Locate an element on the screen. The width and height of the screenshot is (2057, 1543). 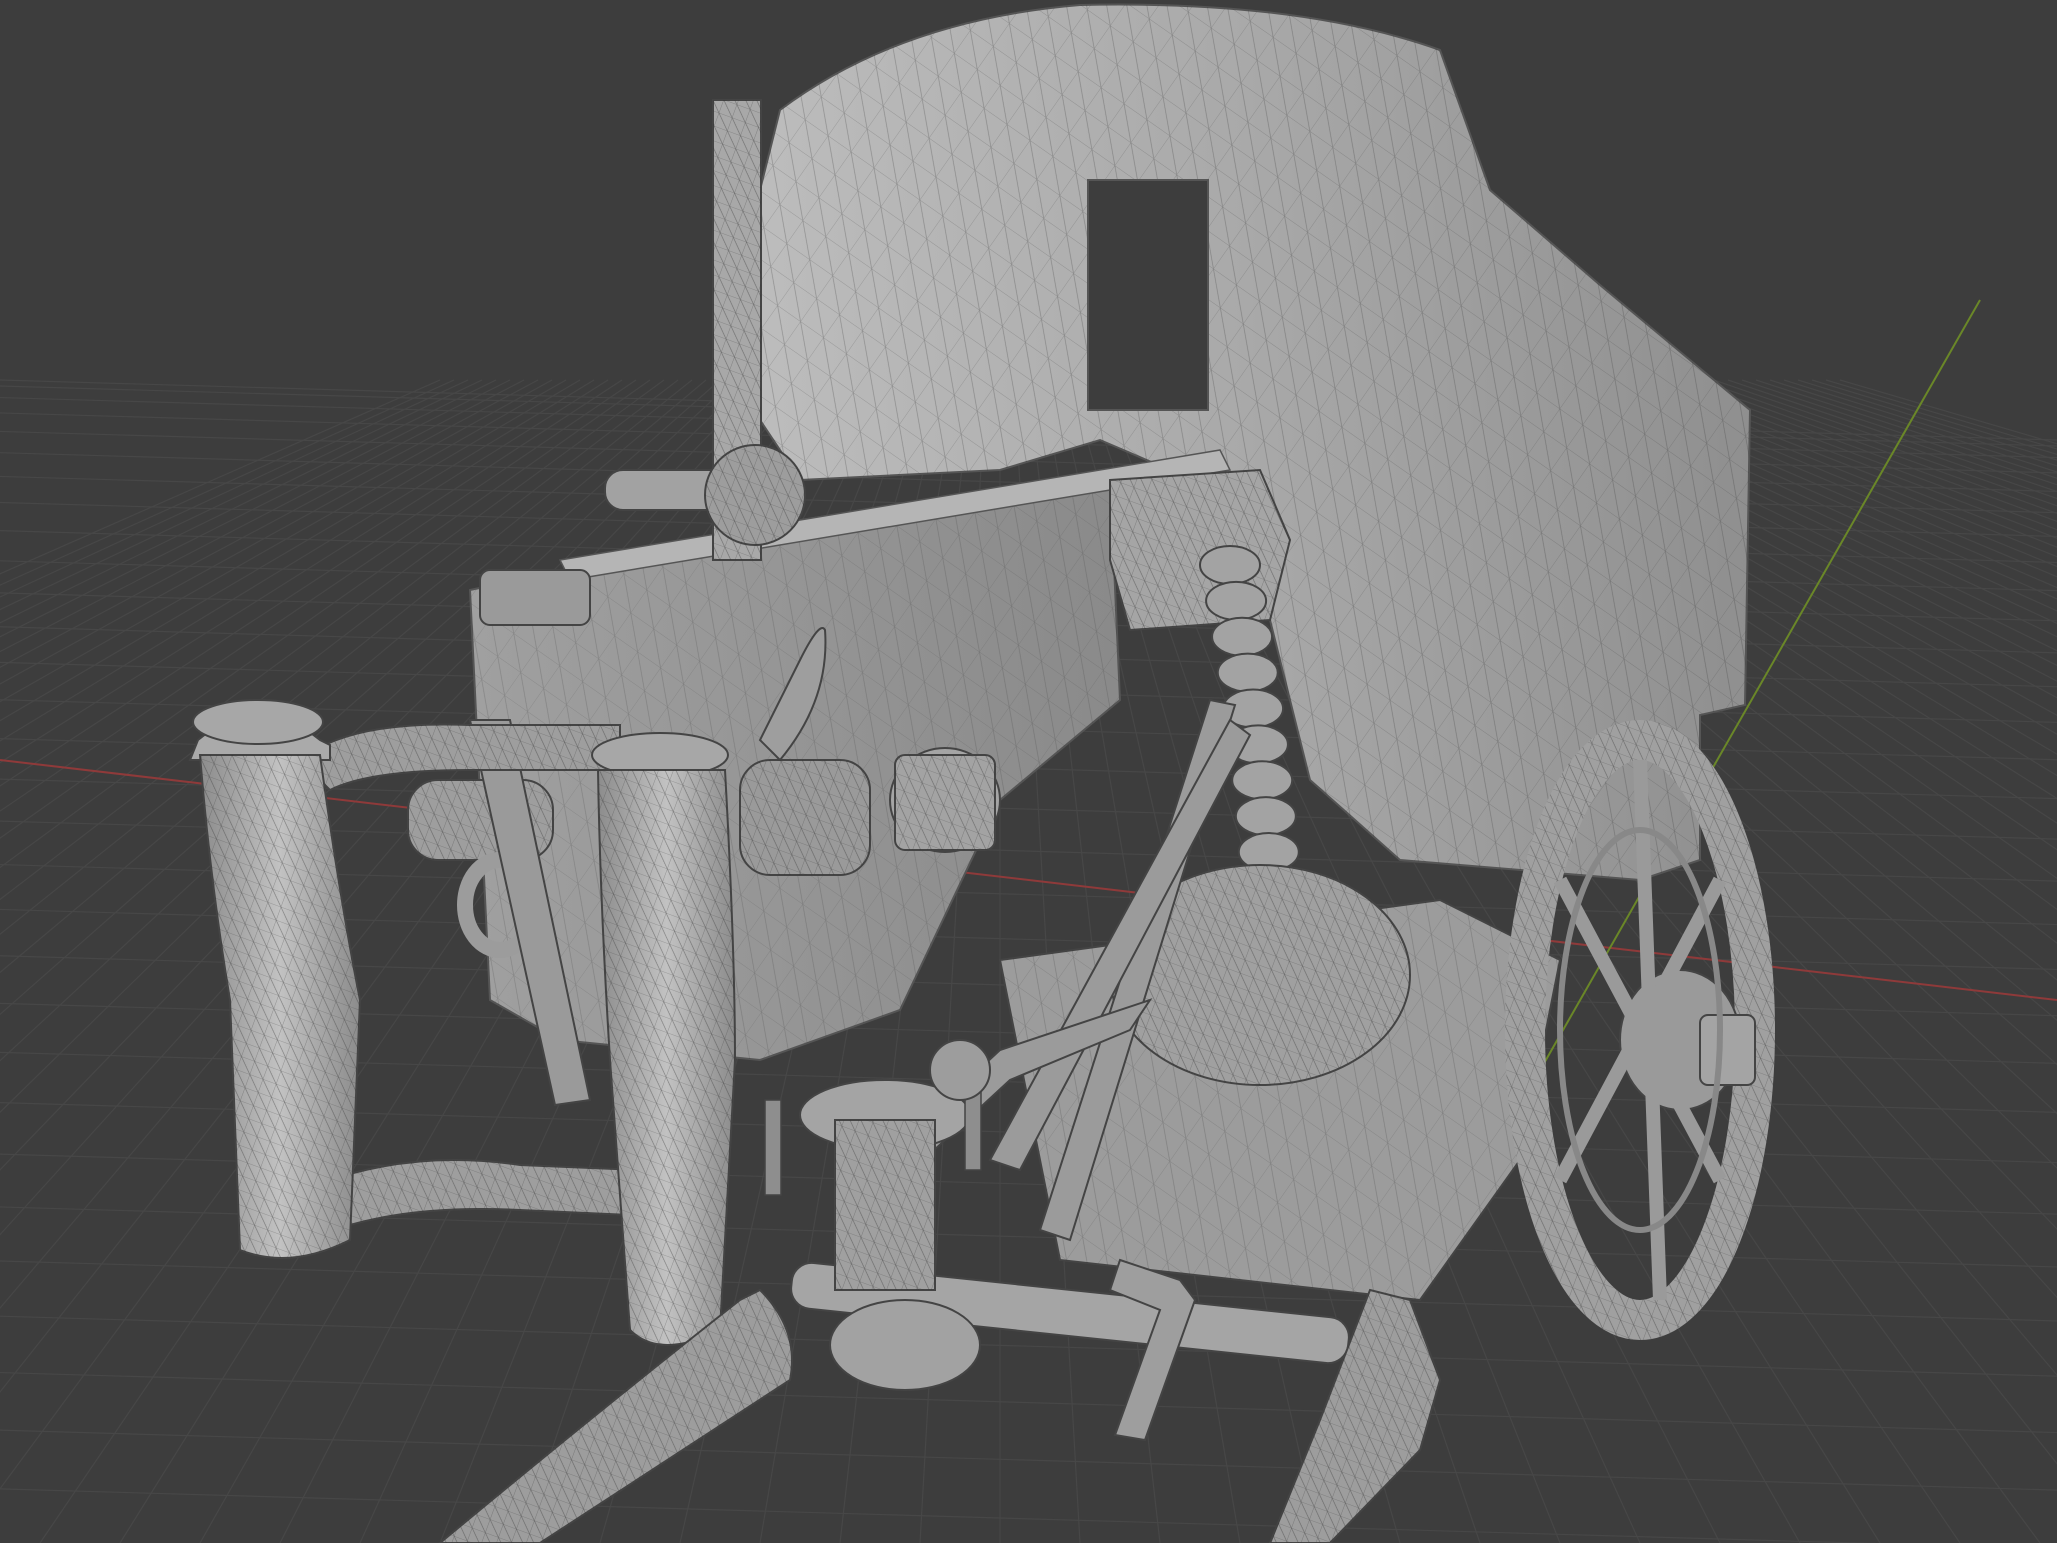
wheel is located at coordinates (1640, 1030).